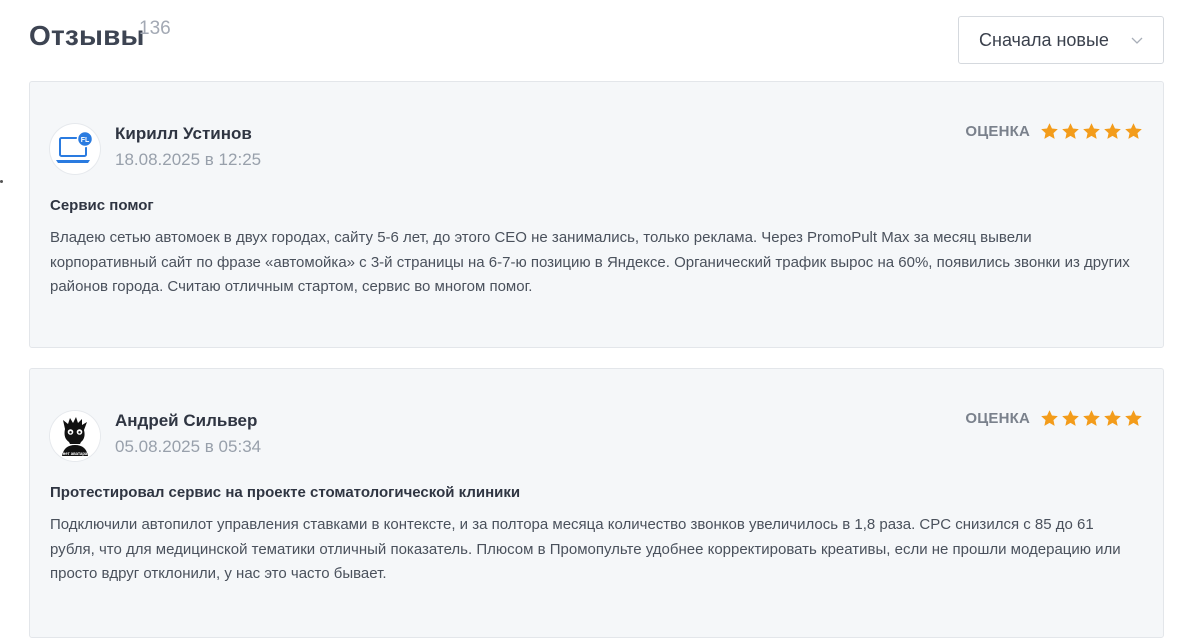  Describe the element at coordinates (85, 140) in the screenshot. I see `svg-text: FL` at that location.